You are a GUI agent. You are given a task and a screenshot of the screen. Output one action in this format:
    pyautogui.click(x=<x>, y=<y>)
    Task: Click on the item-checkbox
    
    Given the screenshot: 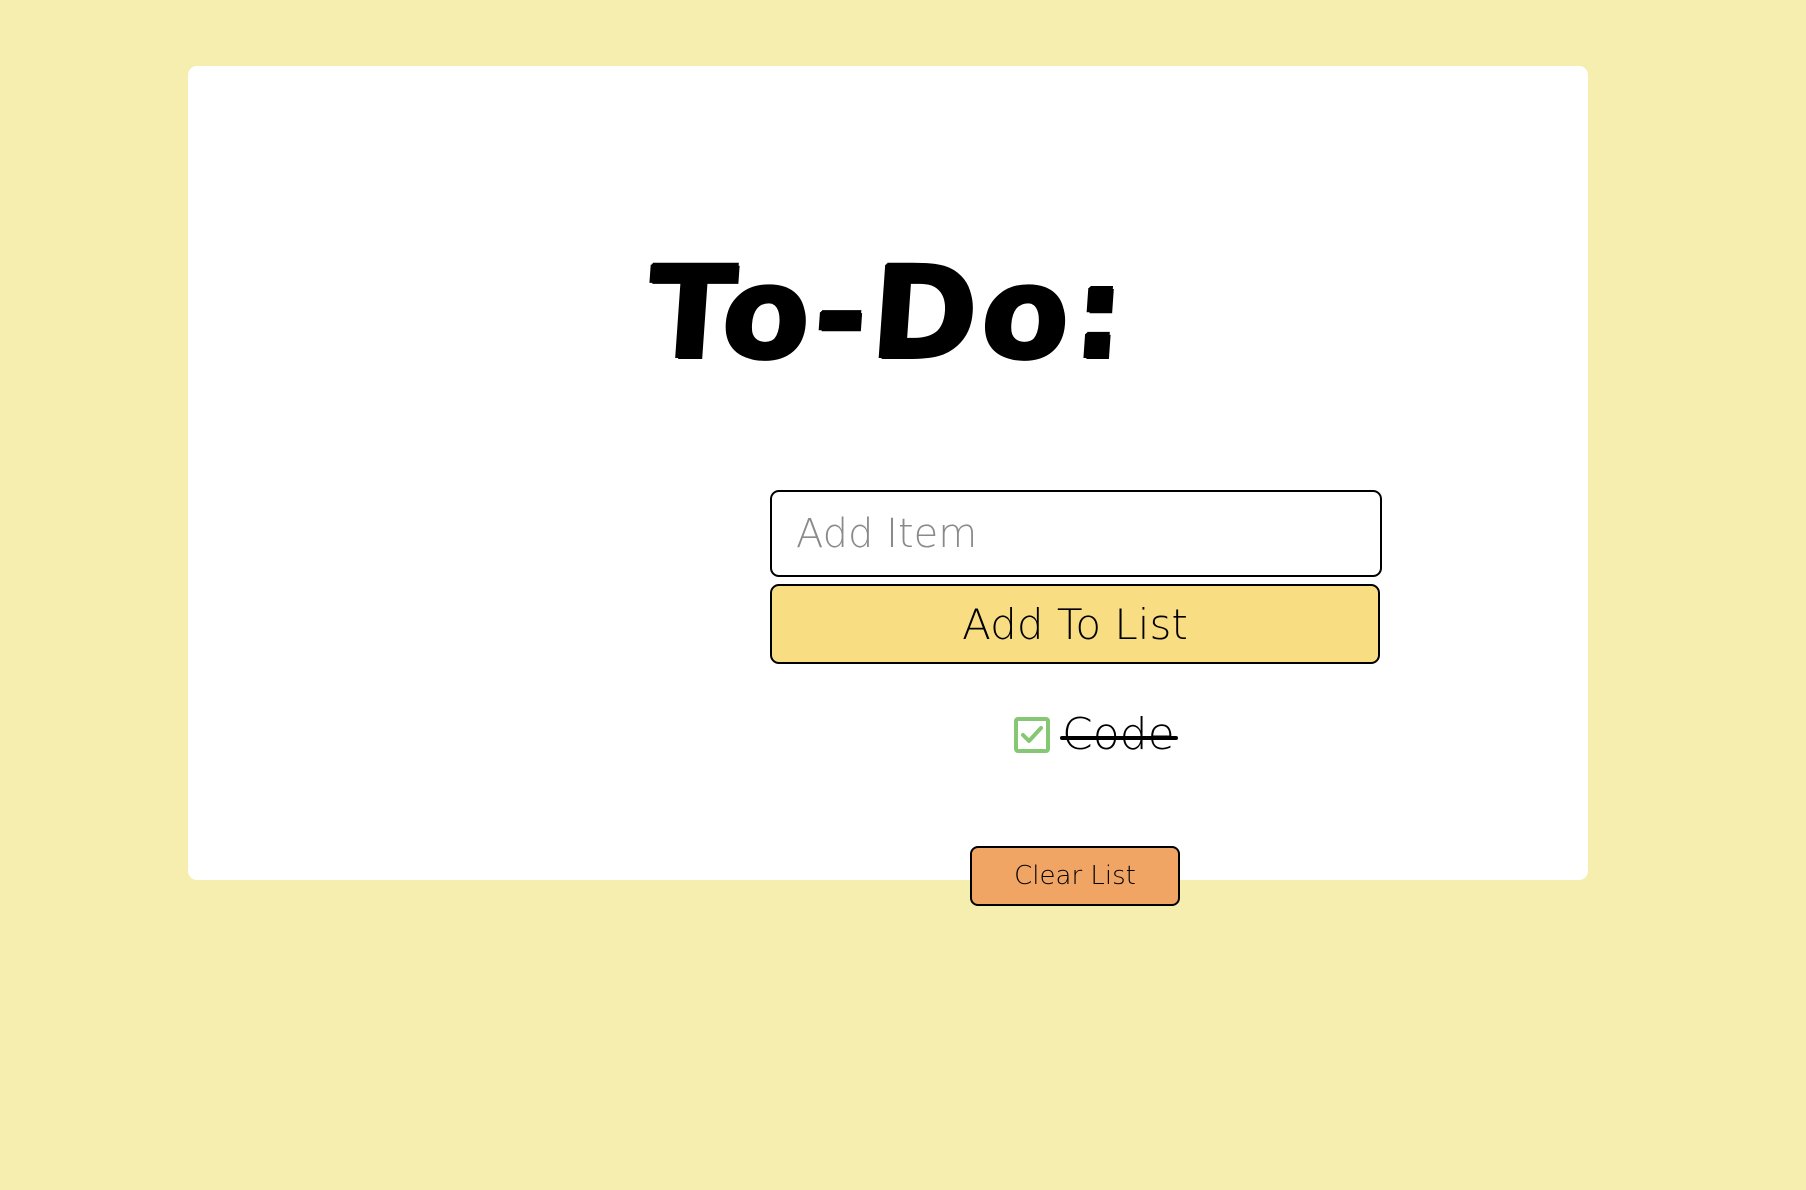 What is the action you would take?
    pyautogui.click(x=1032, y=735)
    